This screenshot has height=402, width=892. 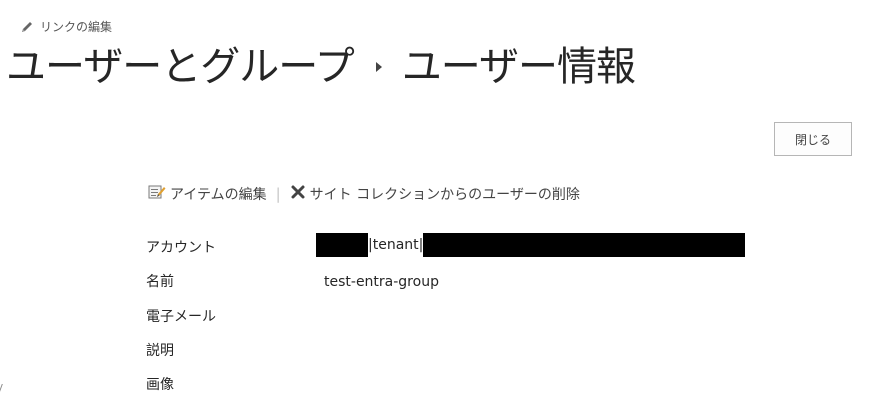 I want to click on account-value: |tenant|, so click(x=531, y=245).